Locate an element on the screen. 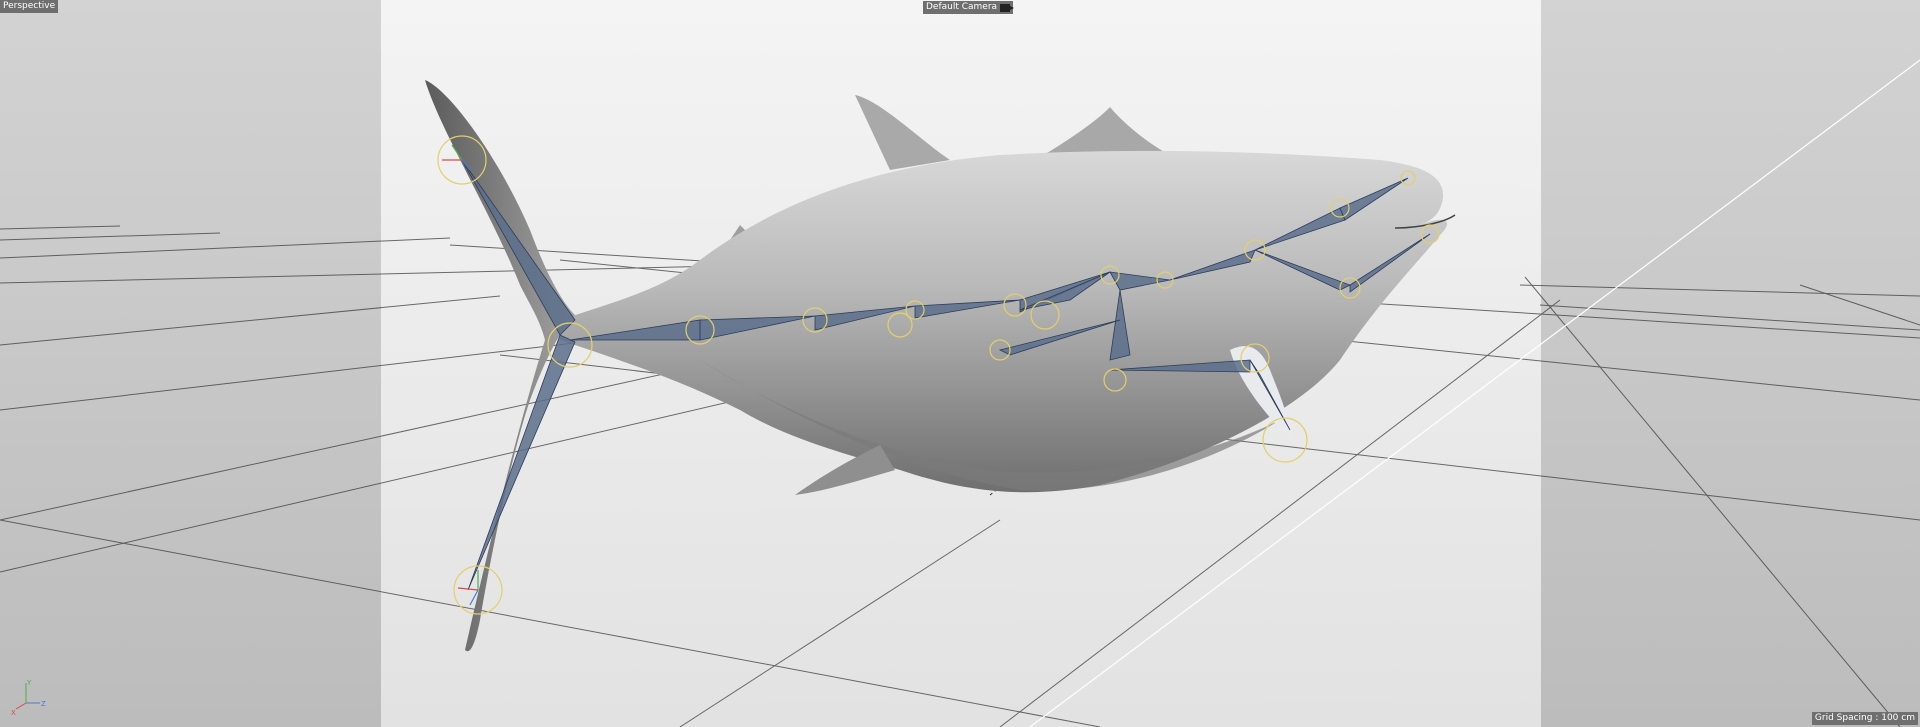 The width and height of the screenshot is (1920, 727). axis-y-label: Y is located at coordinates (29, 683).